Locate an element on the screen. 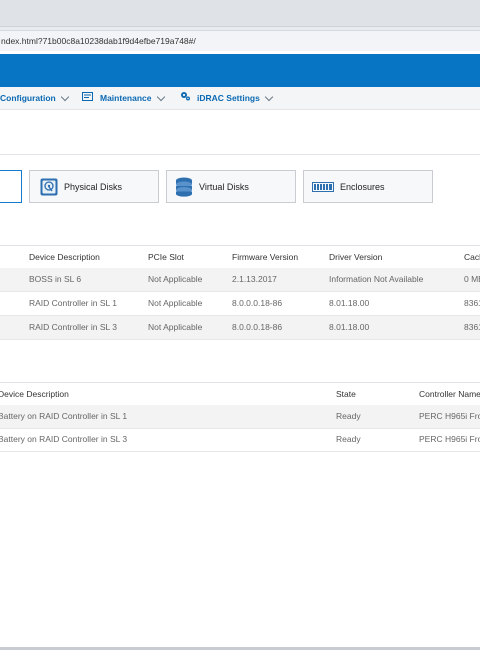 The height and width of the screenshot is (650, 480). nav-configuration: Configuration is located at coordinates (34, 98).